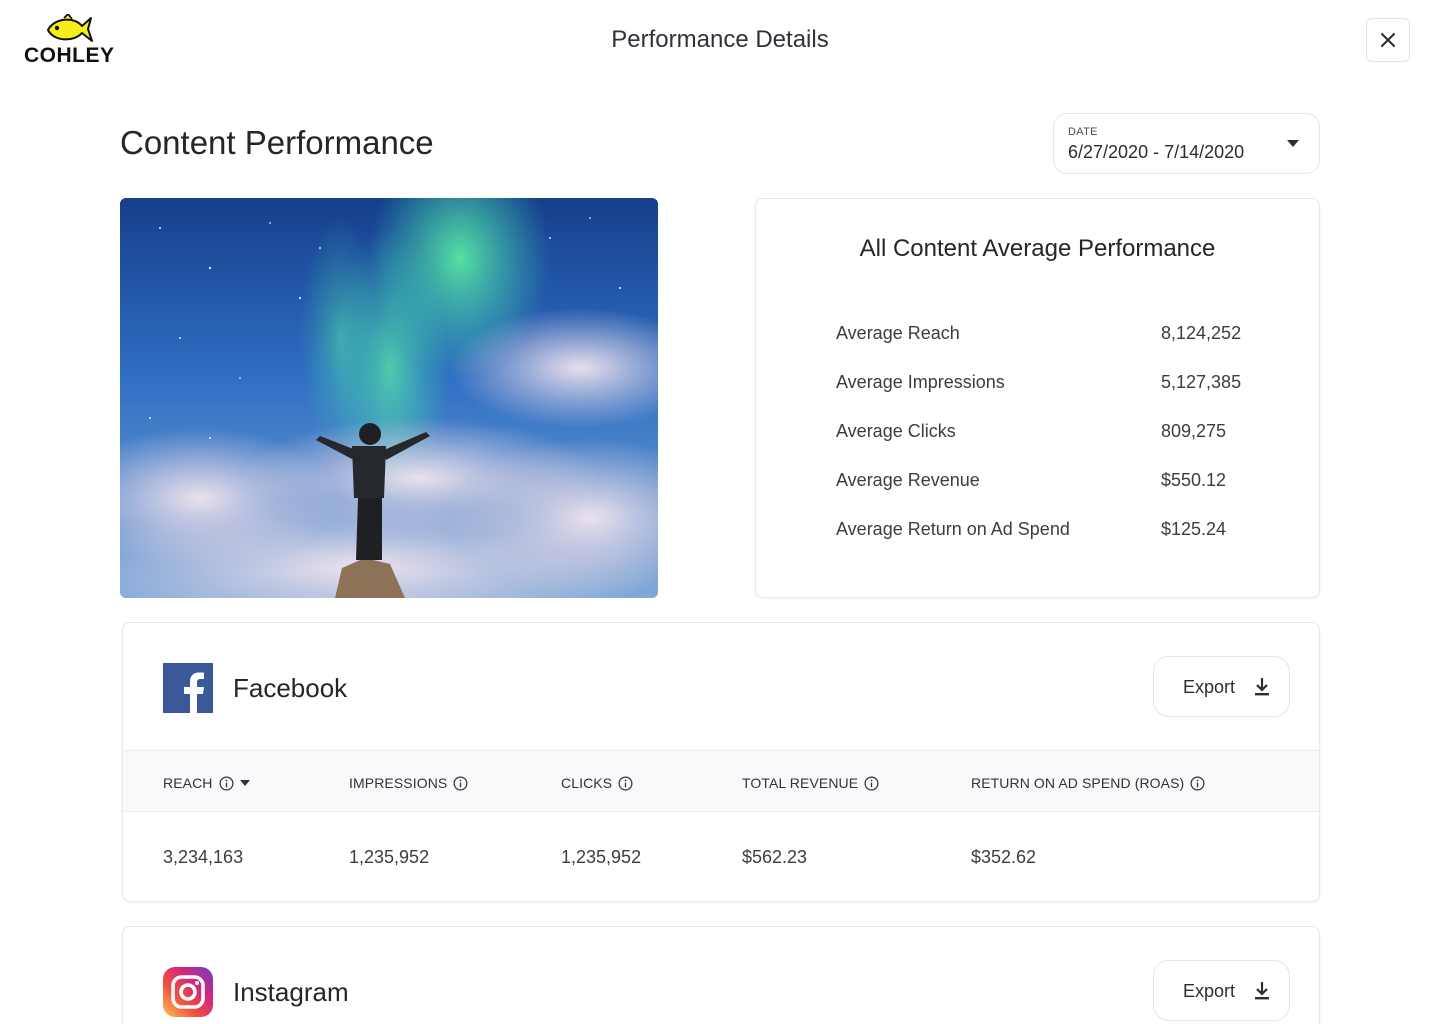 The width and height of the screenshot is (1440, 1024). I want to click on instagram-card: Instagram Export, so click(721, 975).